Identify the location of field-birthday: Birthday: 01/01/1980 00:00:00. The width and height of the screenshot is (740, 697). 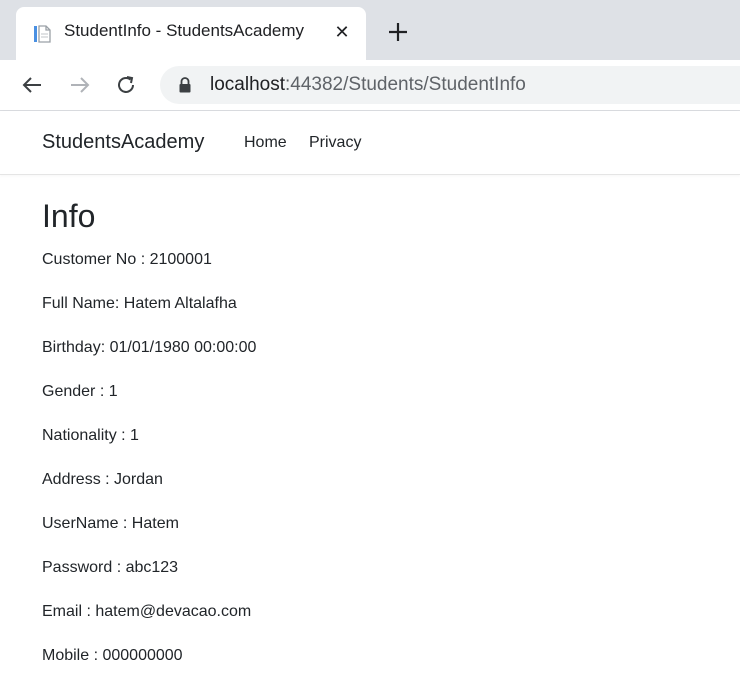
(149, 347).